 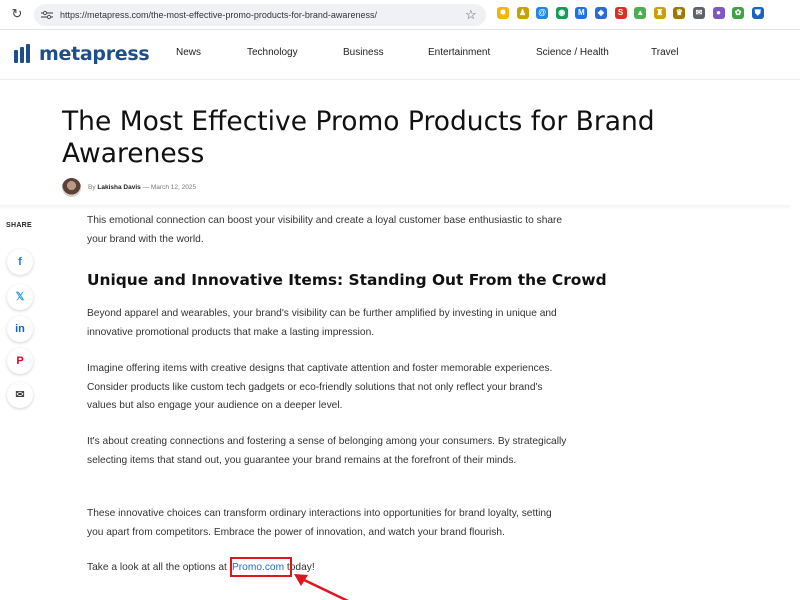 I want to click on author-avatar, so click(x=71, y=187).